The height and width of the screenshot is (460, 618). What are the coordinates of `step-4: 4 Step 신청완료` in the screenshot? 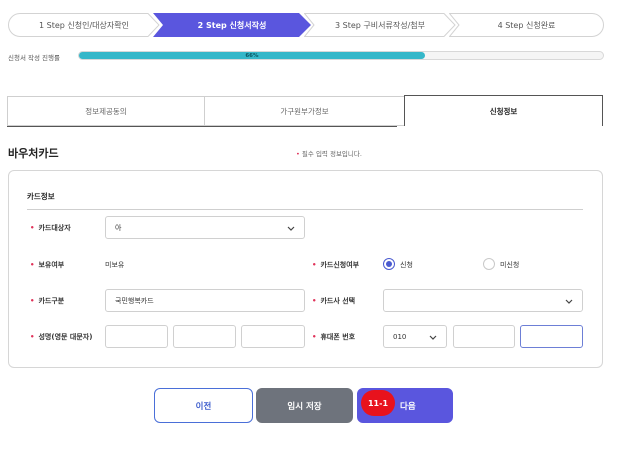 It's located at (526, 25).